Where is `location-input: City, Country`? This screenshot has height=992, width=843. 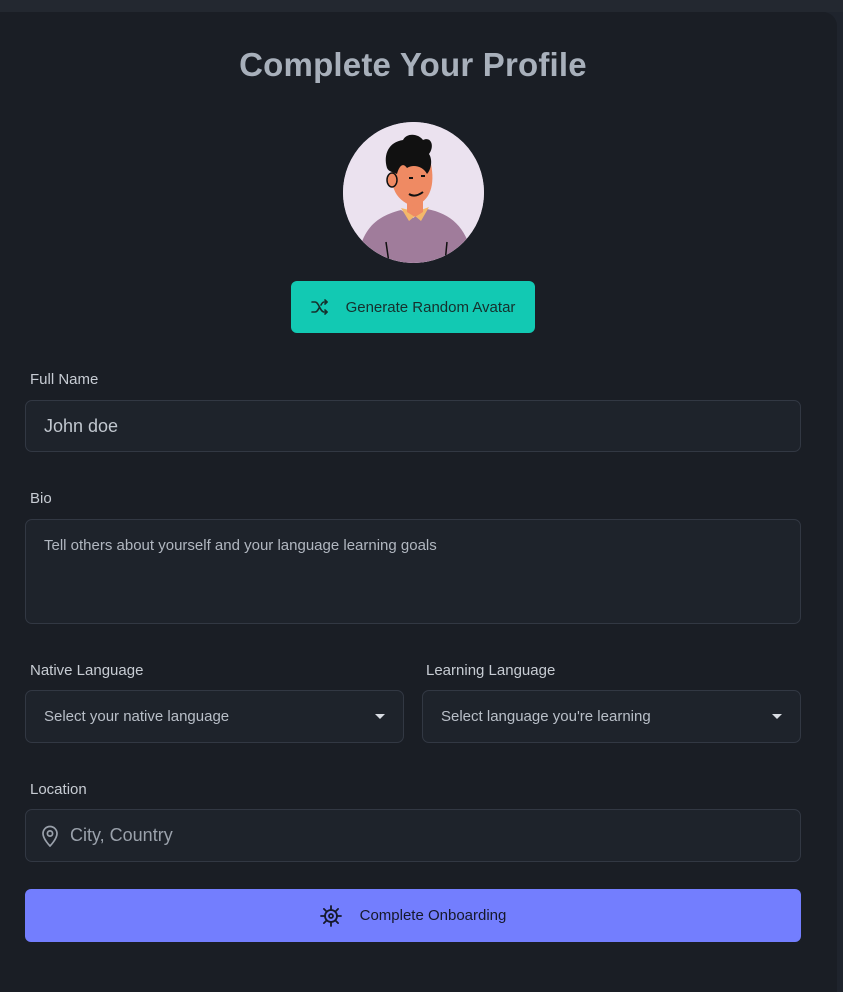 location-input: City, Country is located at coordinates (413, 835).